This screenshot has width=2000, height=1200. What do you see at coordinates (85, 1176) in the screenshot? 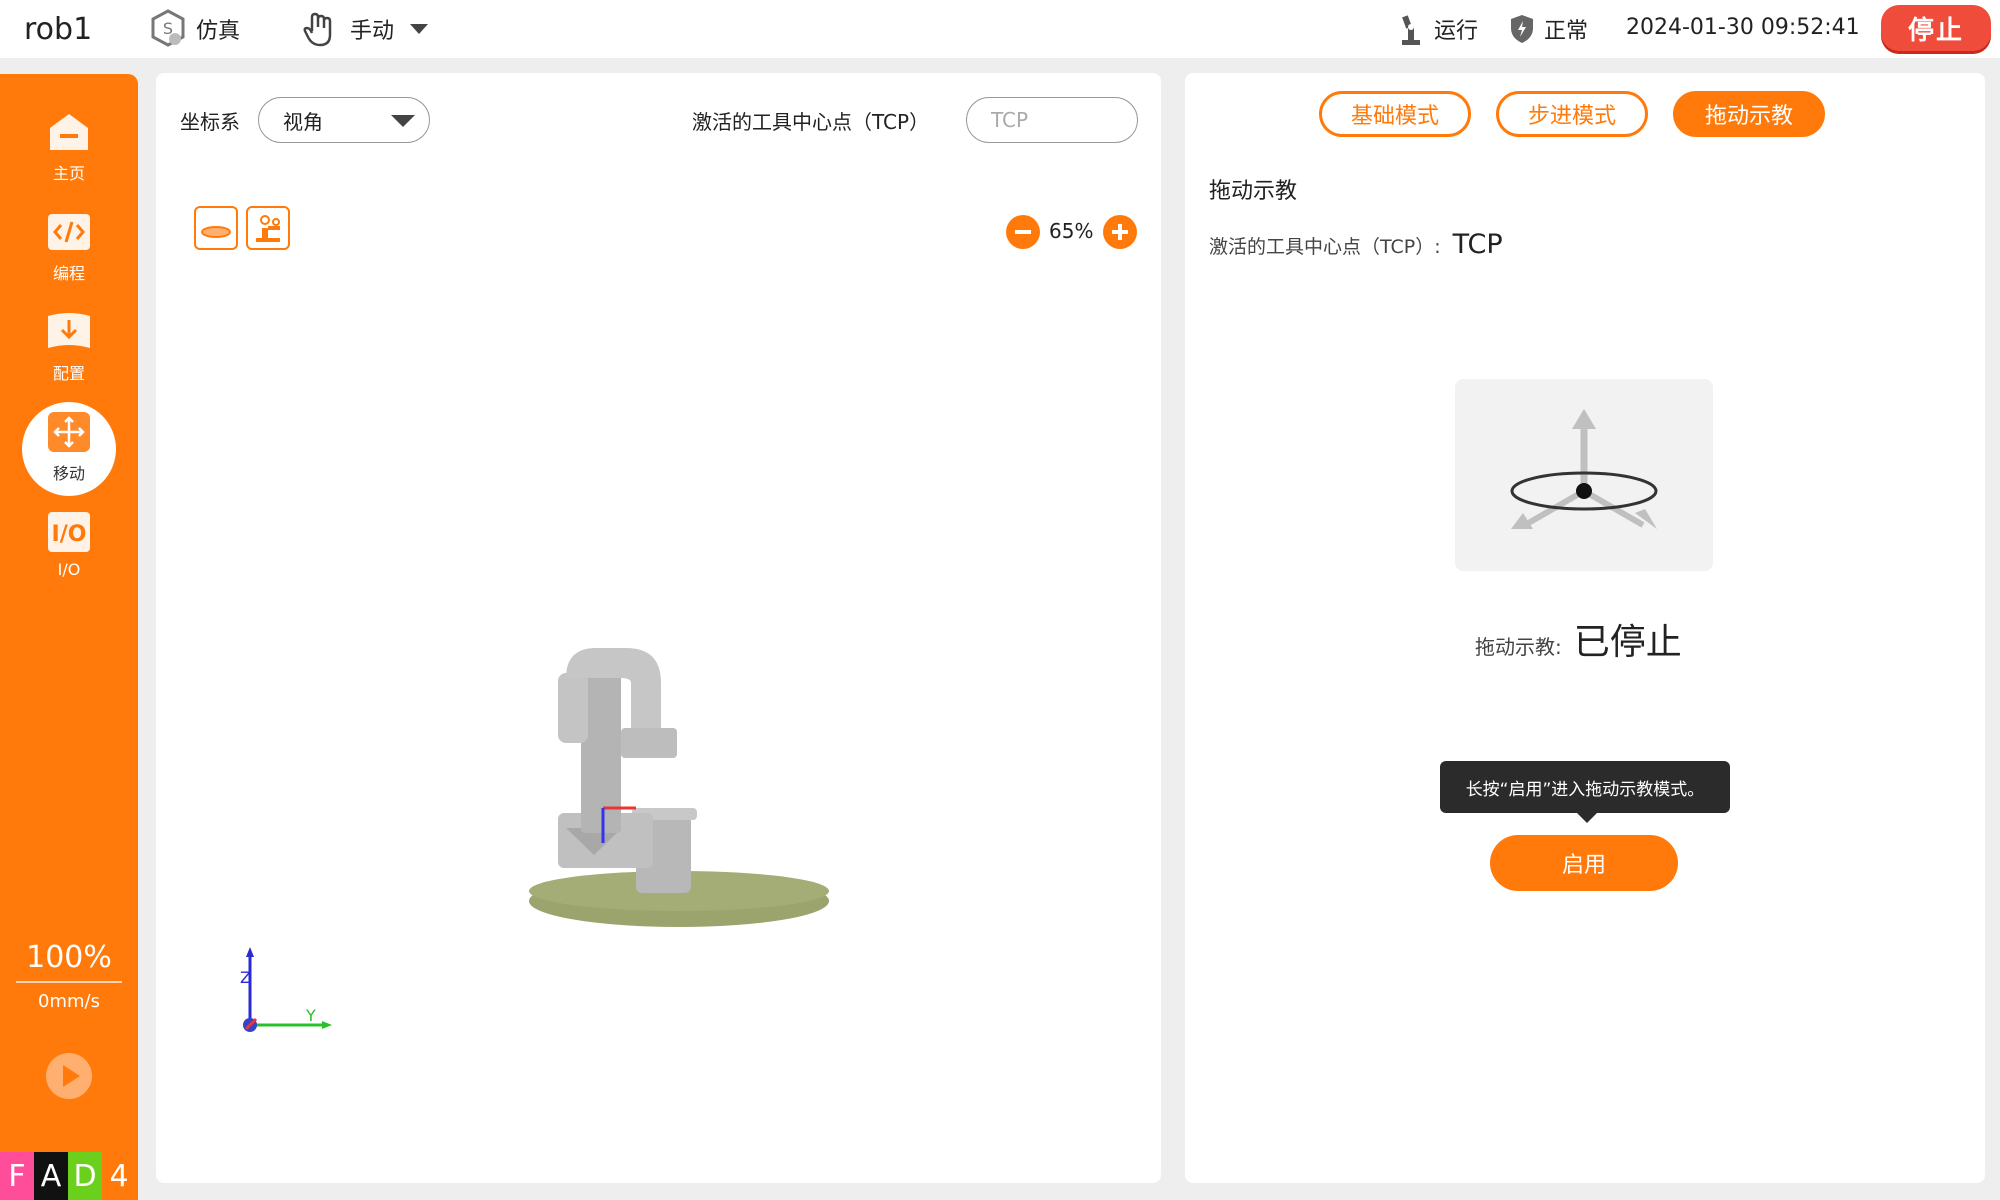
I see `indicator-d: D` at bounding box center [85, 1176].